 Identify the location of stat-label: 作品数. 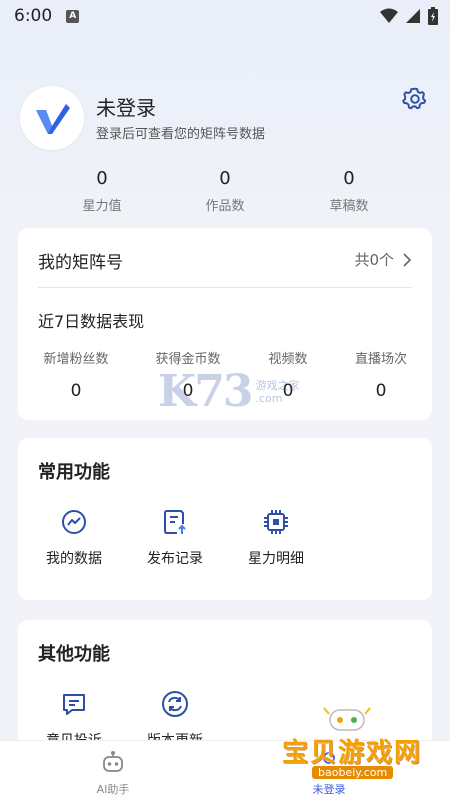
(225, 206).